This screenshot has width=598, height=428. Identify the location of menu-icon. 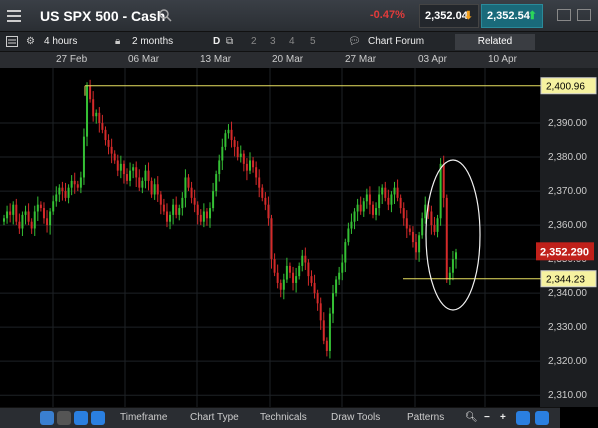
(14, 16).